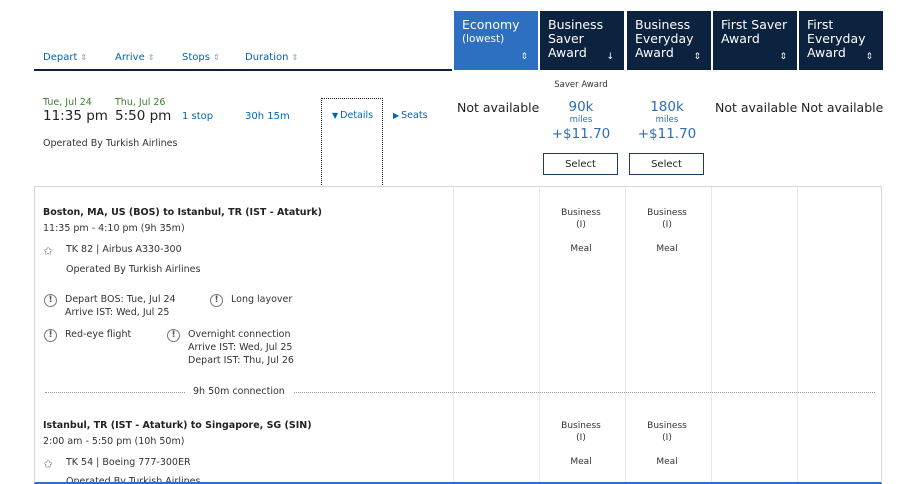  I want to click on sort-duration: Duration ⇕, so click(271, 57).